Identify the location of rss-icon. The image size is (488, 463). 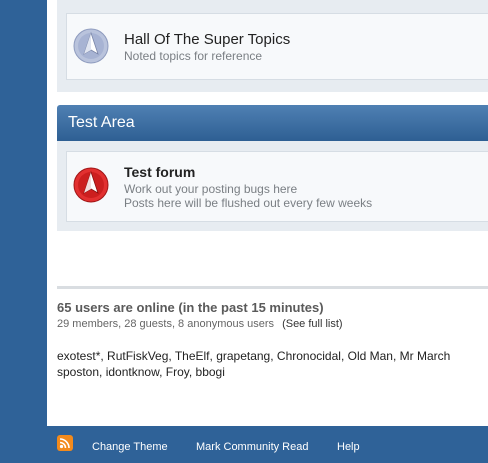
(65, 443).